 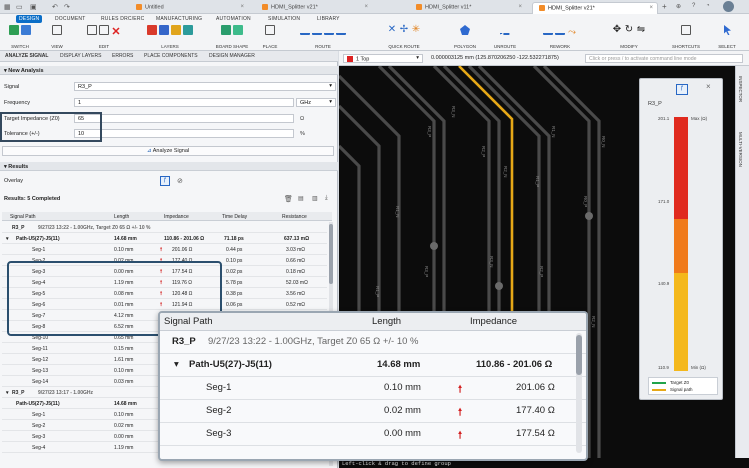 What do you see at coordinates (629, 37) in the screenshot?
I see `modify-group: ✥ ↻ ⇋ MODIFY` at bounding box center [629, 37].